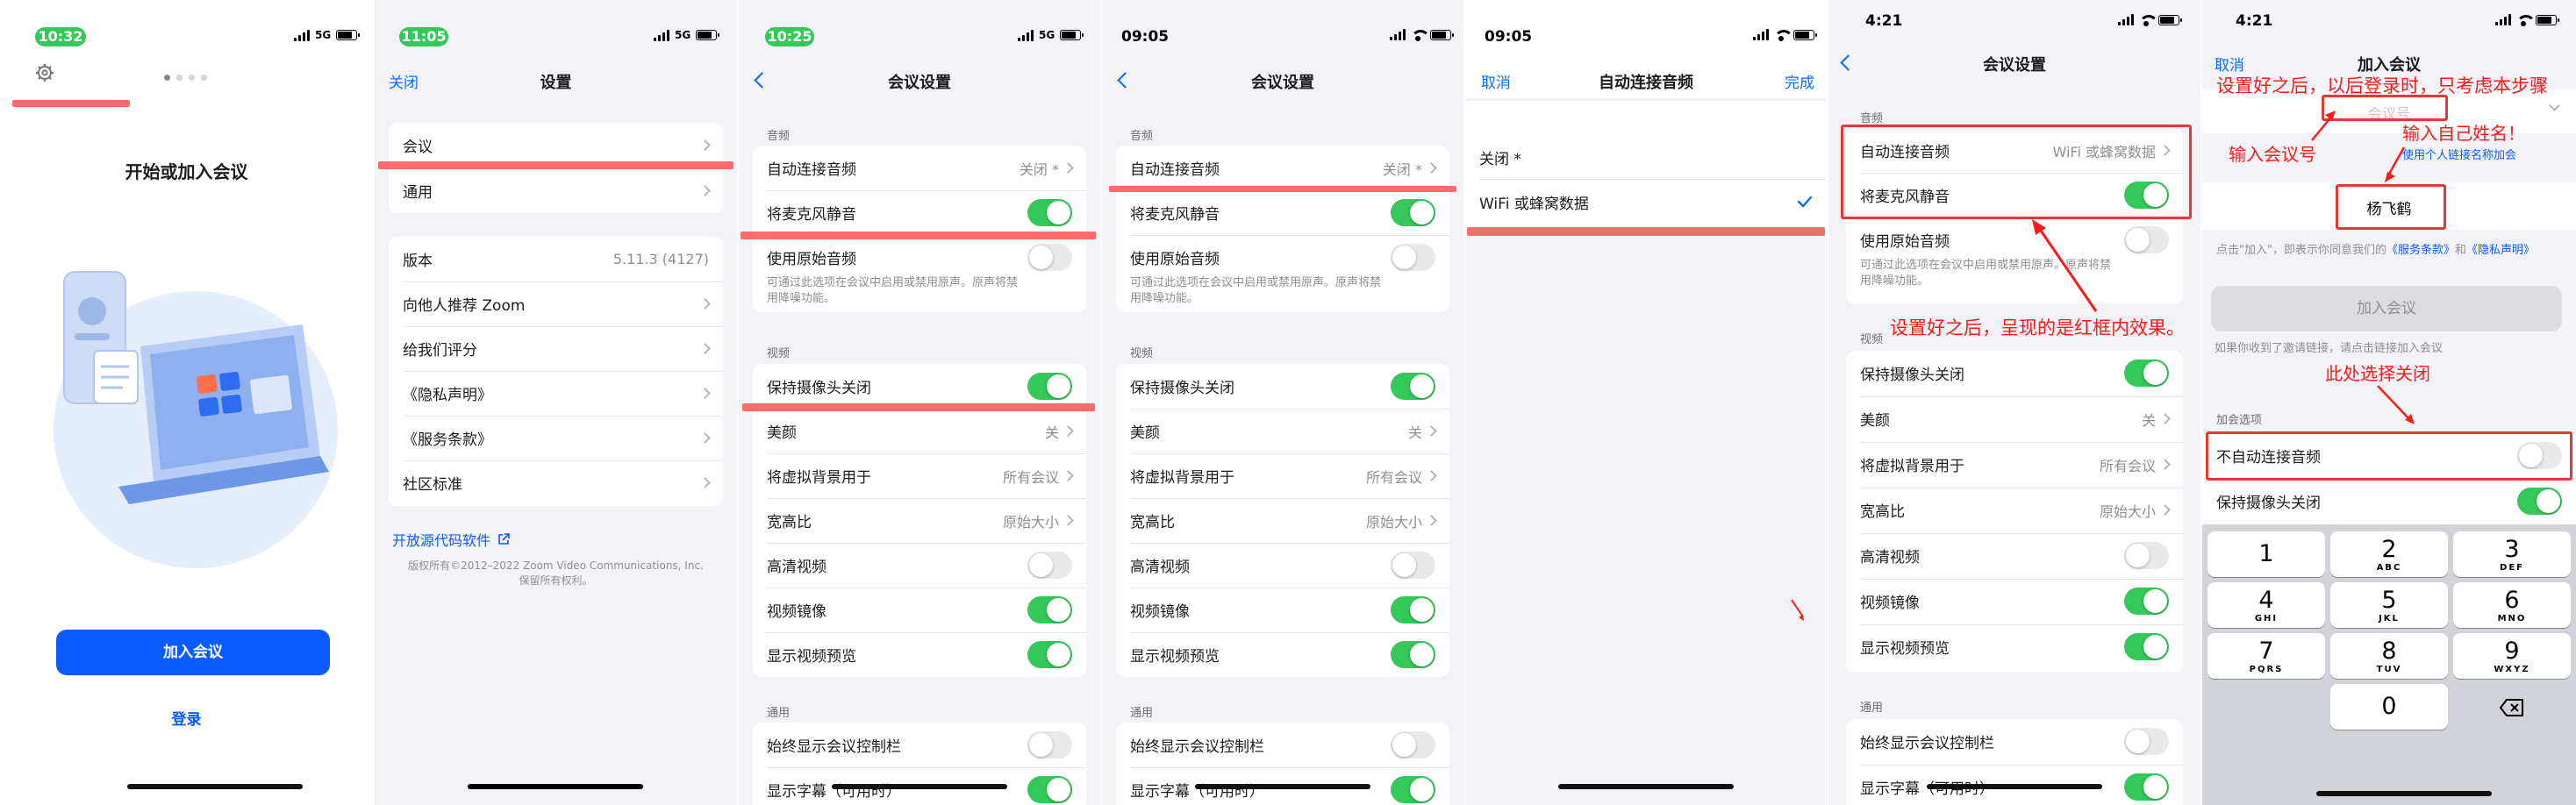  I want to click on settings-item-community: 社区标准, so click(556, 483).